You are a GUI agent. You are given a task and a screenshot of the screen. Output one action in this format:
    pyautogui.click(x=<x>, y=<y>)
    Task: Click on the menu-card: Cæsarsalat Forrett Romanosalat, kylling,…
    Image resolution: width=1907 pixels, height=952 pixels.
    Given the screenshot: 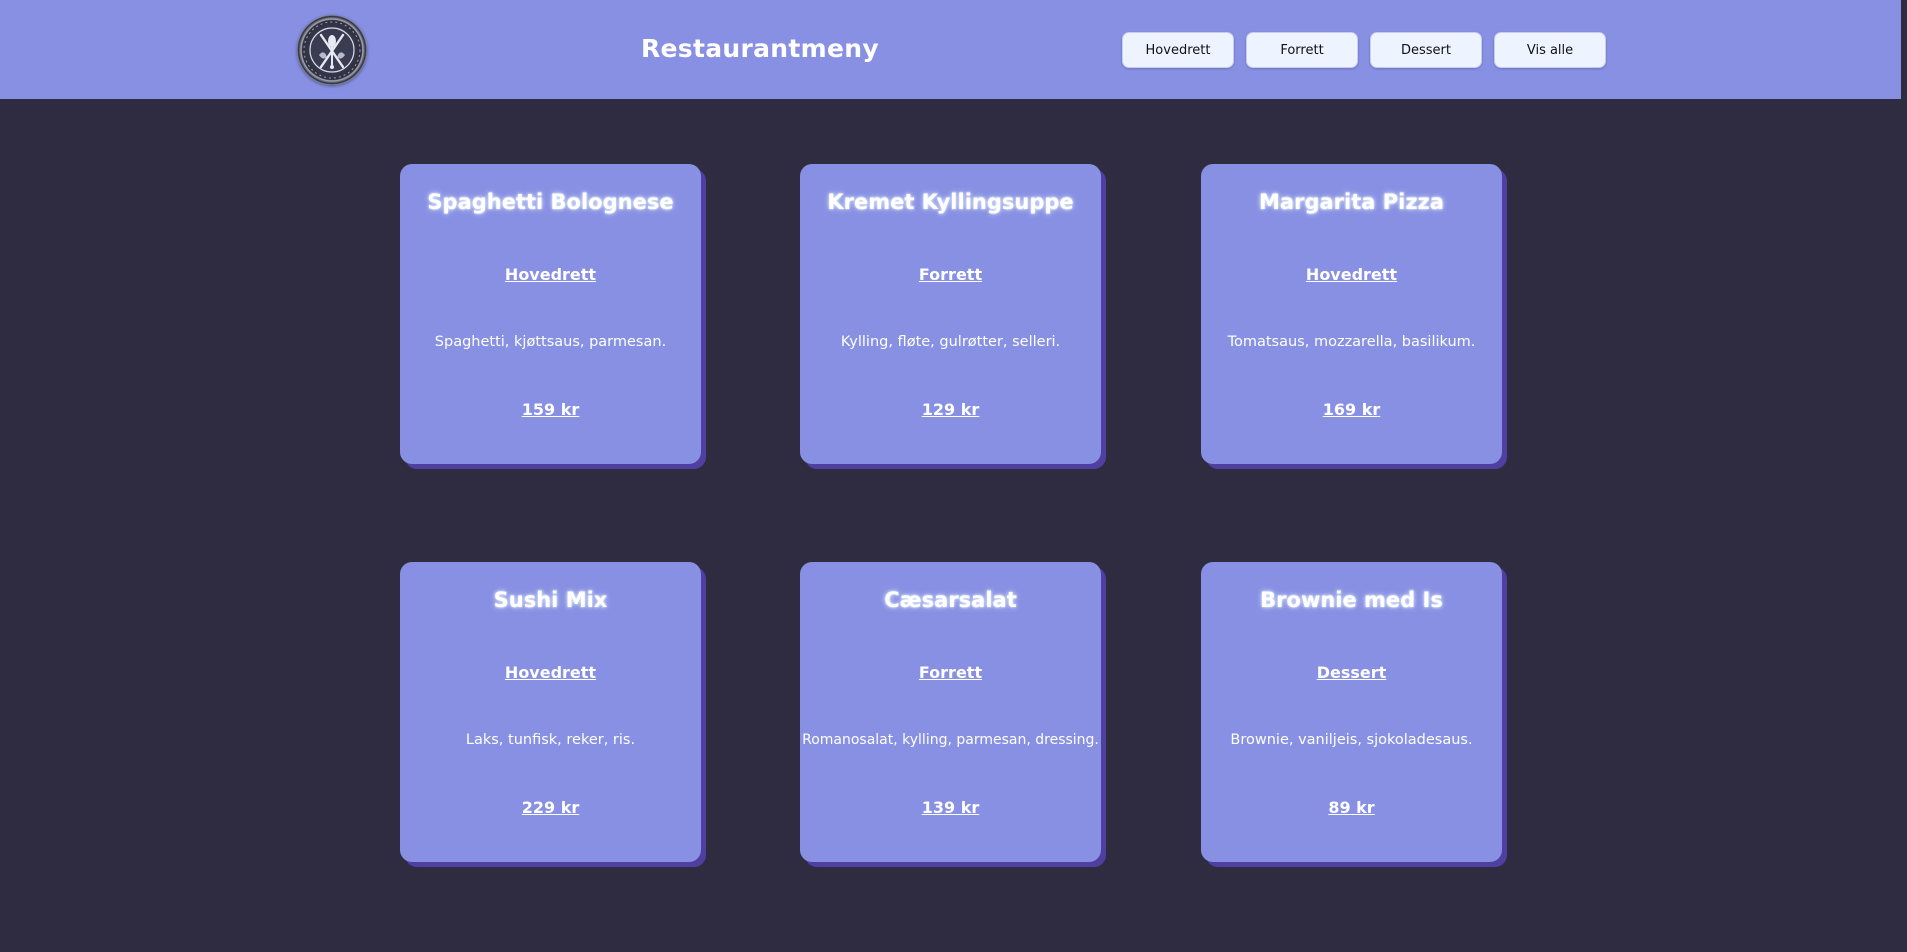 What is the action you would take?
    pyautogui.click(x=950, y=712)
    